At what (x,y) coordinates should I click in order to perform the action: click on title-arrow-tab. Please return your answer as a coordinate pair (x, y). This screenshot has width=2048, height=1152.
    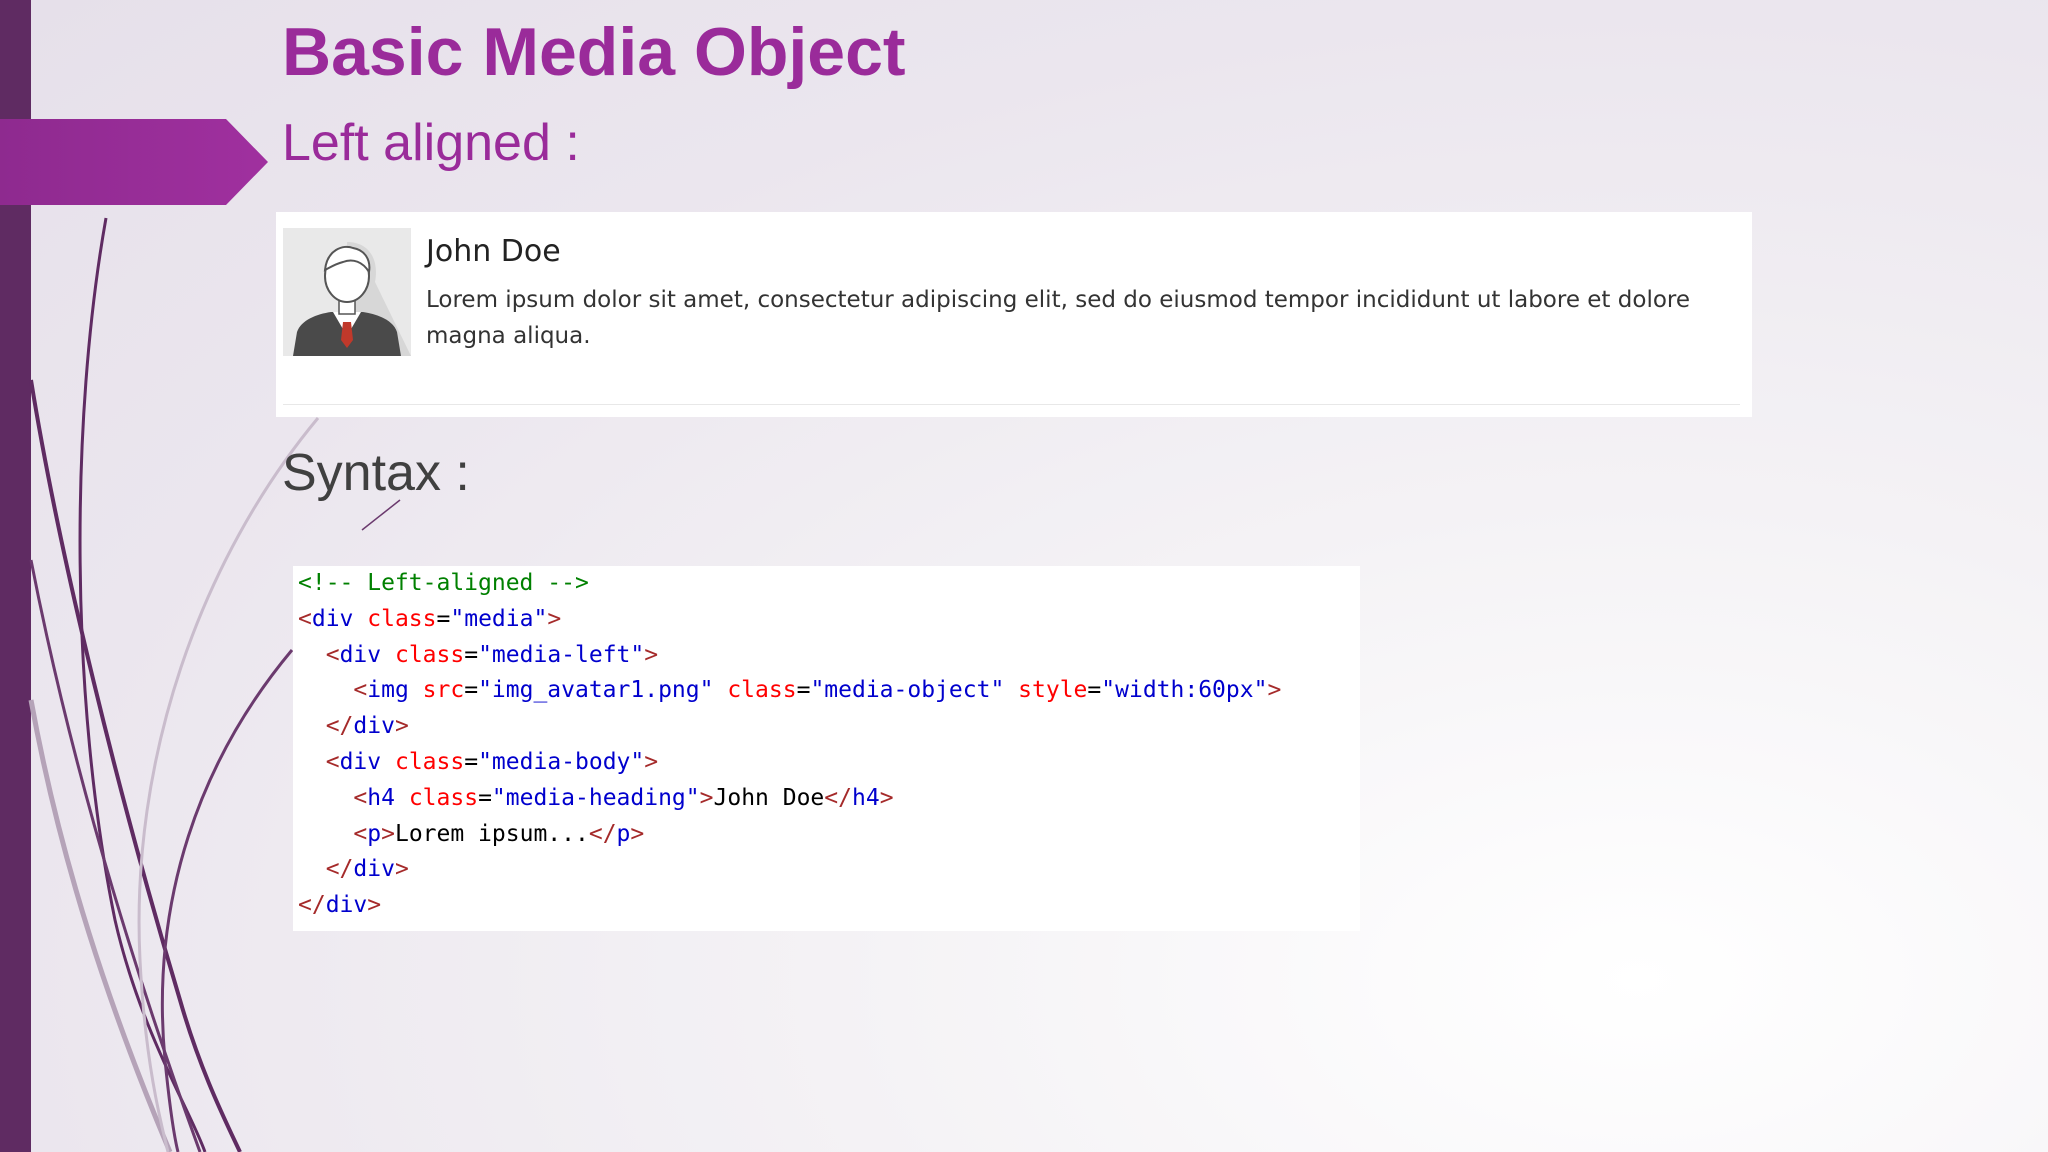
    Looking at the image, I should click on (134, 162).